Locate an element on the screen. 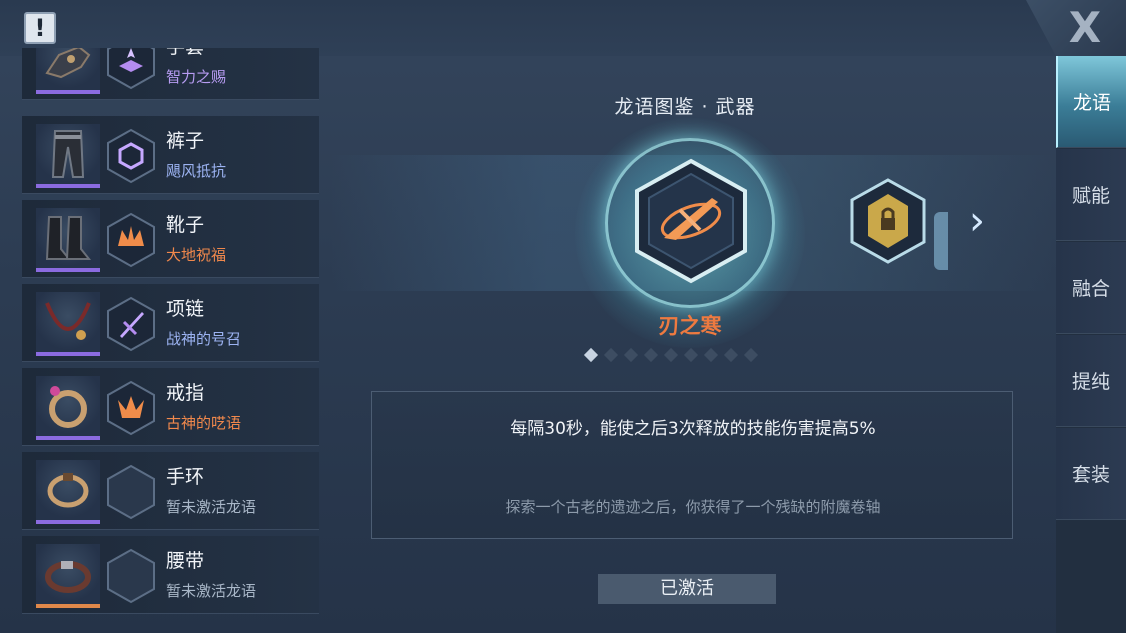 The image size is (1126, 633). equip-item-gloves: 手套 智力之赐 is located at coordinates (170, 74).